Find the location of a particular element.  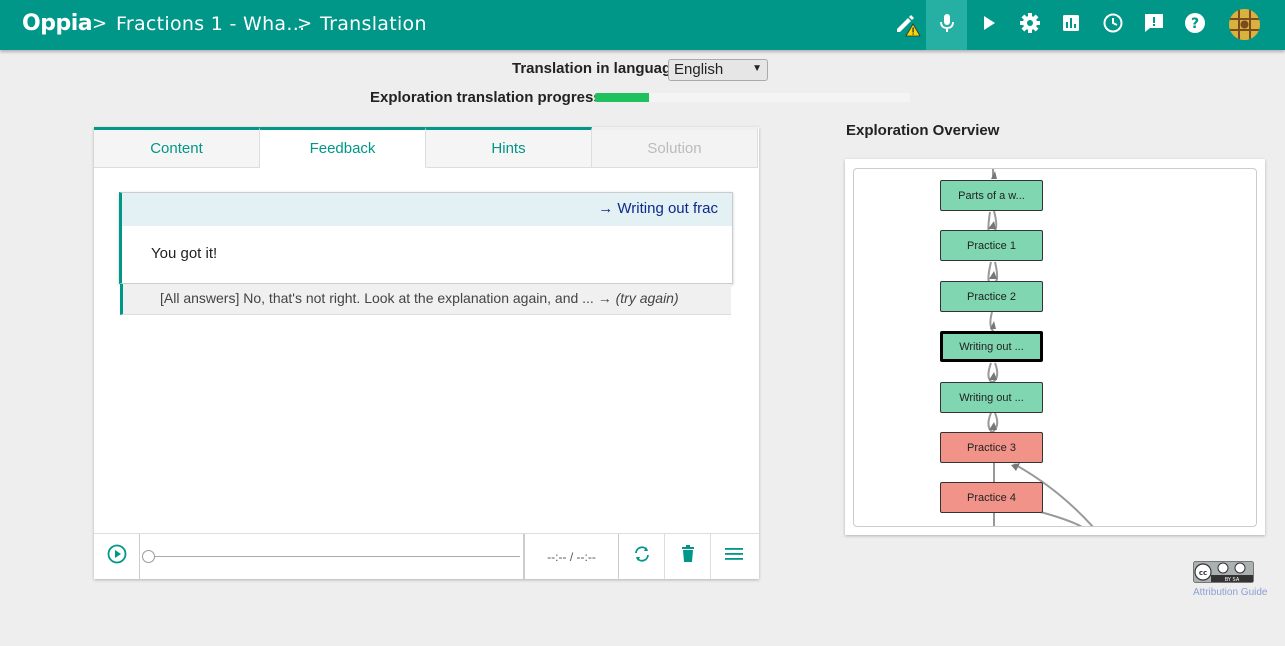

microphone-icon is located at coordinates (947, 25).